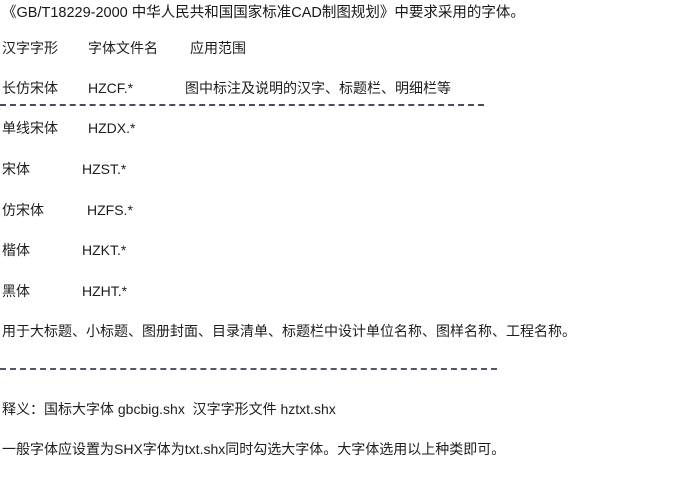  Describe the element at coordinates (111, 88) in the screenshot. I see `cell-filename: HZCF.*` at that location.